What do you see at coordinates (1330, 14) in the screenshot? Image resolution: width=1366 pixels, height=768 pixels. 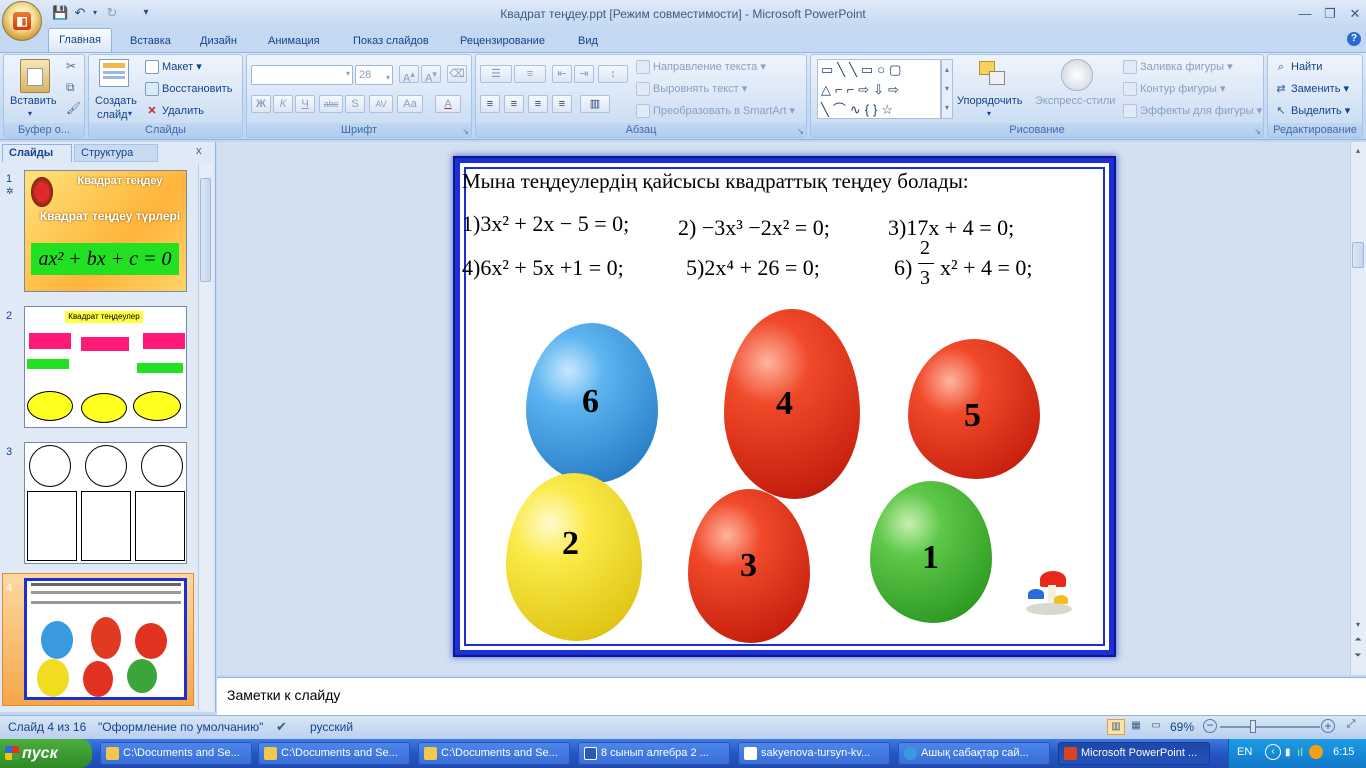 I see `maximize-icon: ❐` at bounding box center [1330, 14].